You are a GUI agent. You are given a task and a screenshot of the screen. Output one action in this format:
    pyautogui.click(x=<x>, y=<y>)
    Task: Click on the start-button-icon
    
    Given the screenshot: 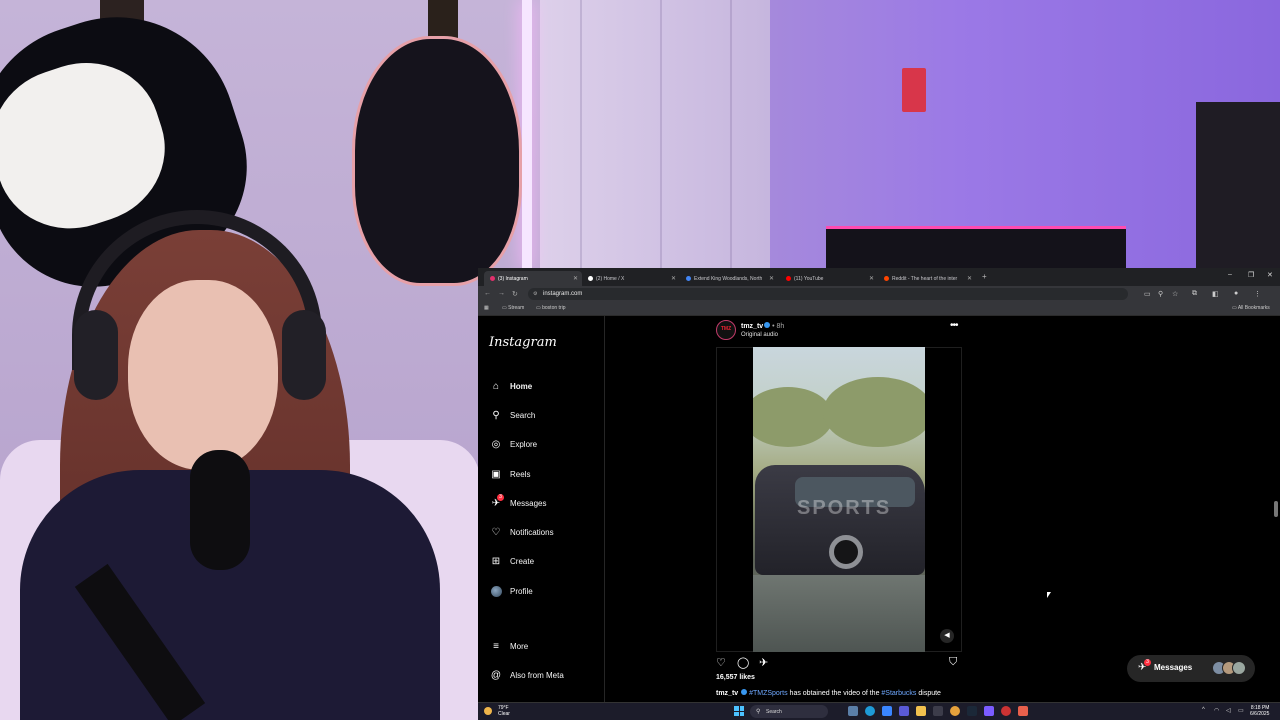 What is the action you would take?
    pyautogui.click(x=739, y=711)
    